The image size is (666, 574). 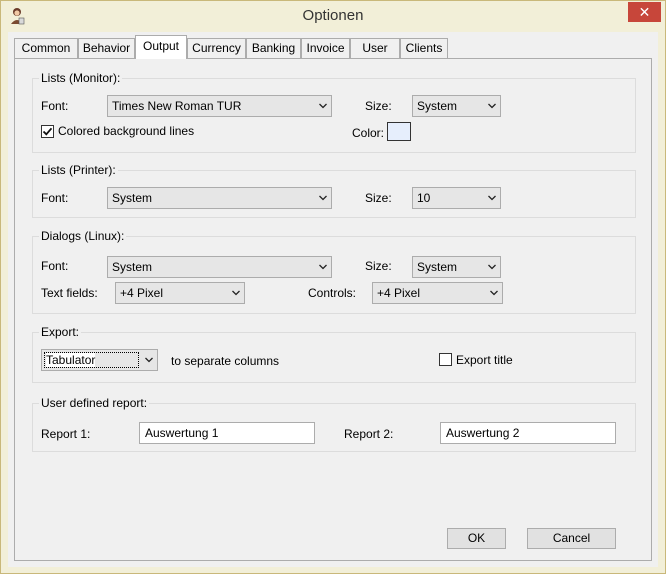 I want to click on tab-banking: Banking, so click(x=273, y=48).